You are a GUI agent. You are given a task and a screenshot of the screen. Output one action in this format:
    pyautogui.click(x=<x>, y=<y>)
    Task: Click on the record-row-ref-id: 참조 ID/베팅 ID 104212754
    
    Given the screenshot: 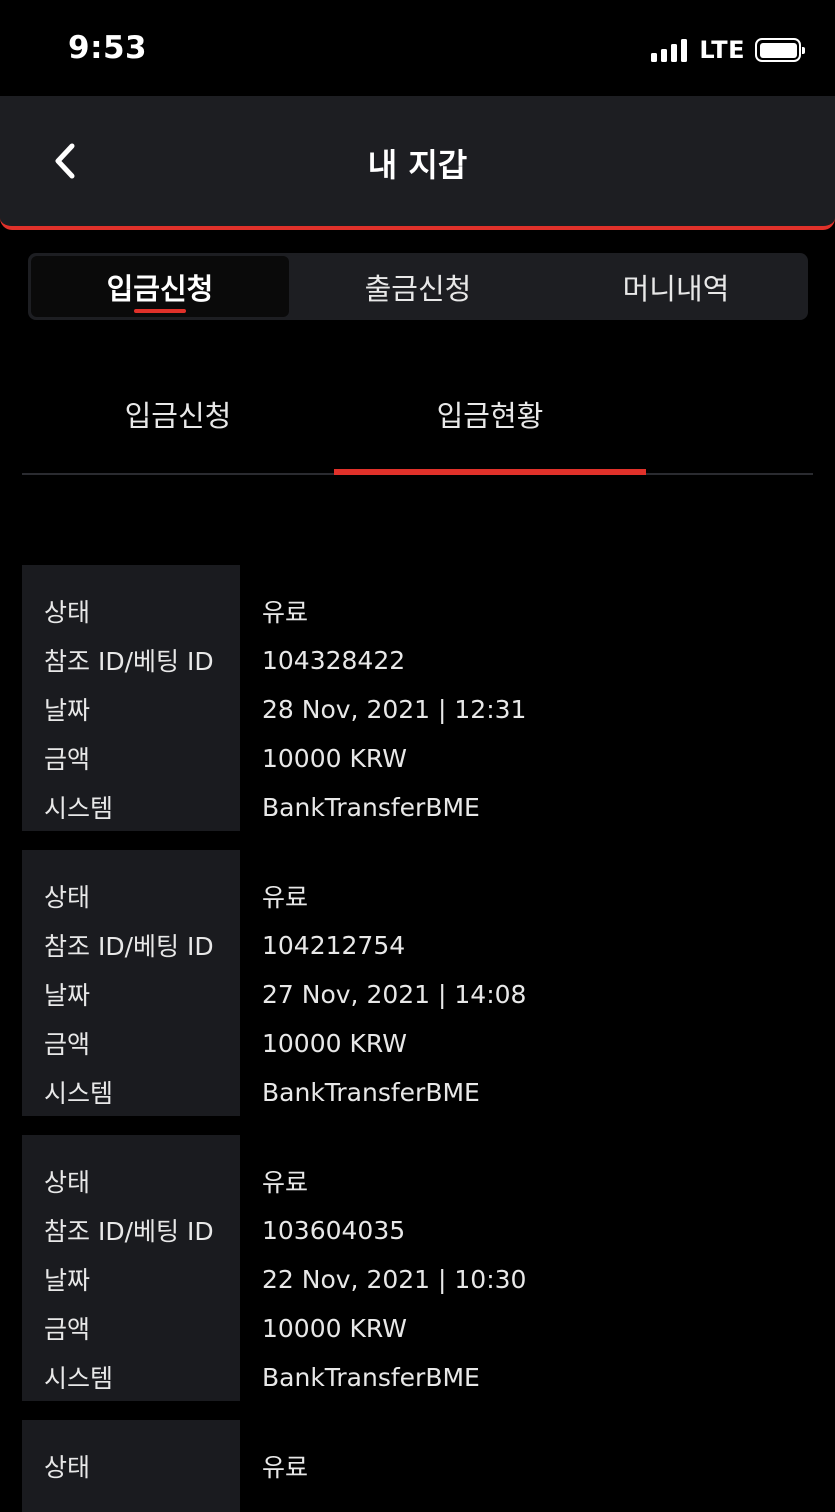 What is the action you would take?
    pyautogui.click(x=417, y=945)
    